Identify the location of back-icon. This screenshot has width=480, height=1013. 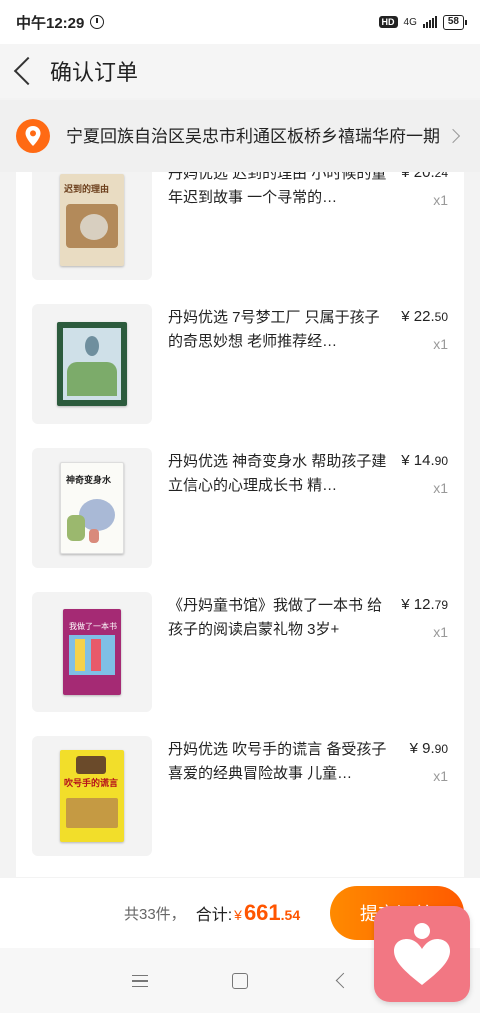
(28, 71).